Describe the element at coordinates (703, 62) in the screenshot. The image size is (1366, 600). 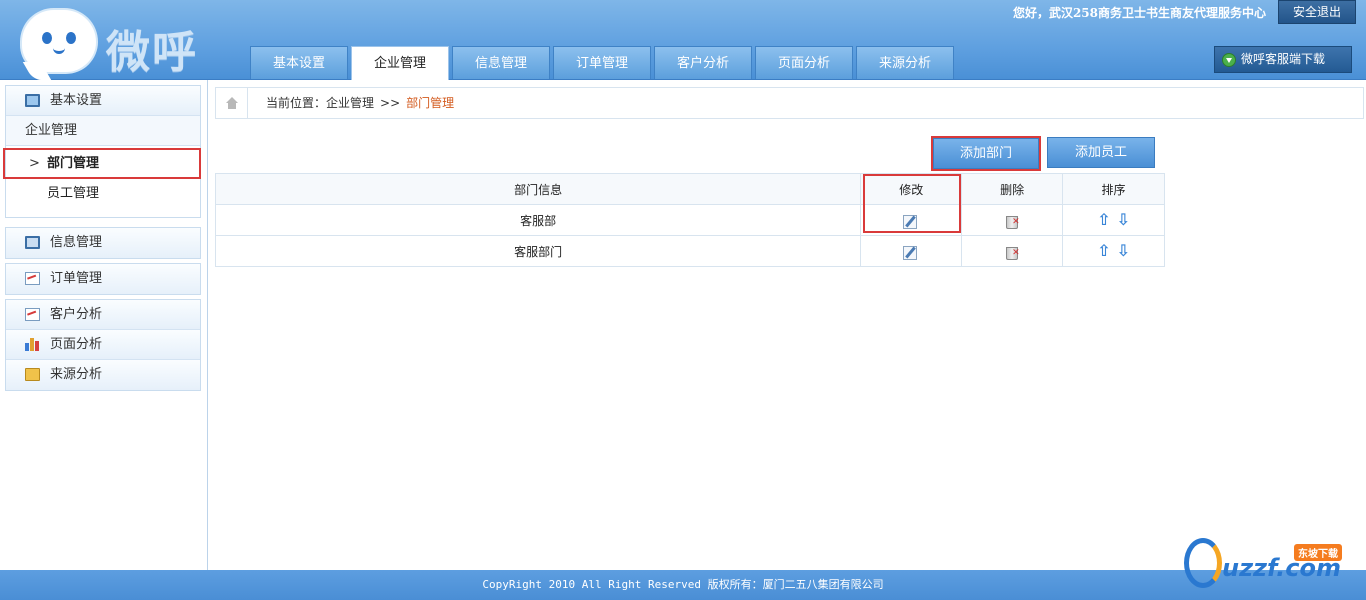
I see `tab-customer-analysis: 客户分析` at that location.